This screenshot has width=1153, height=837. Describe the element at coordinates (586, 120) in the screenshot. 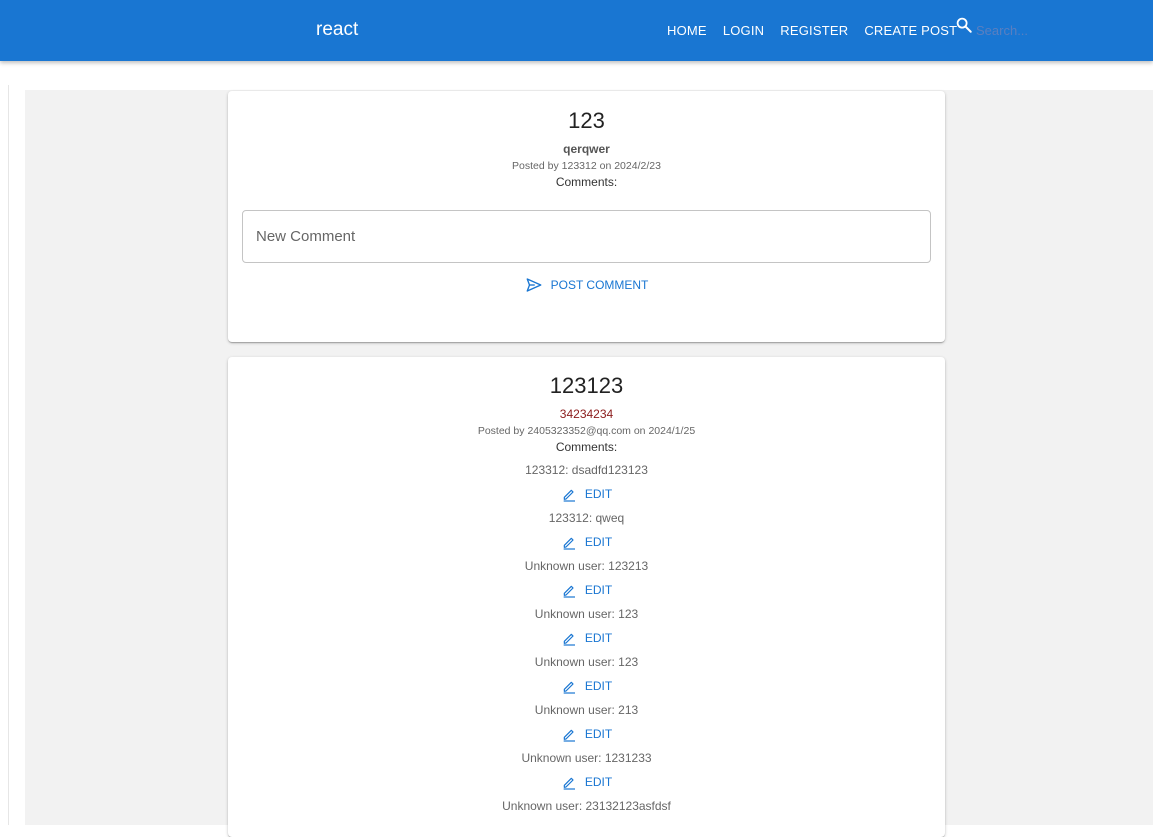

I see `post-title: 123` at that location.